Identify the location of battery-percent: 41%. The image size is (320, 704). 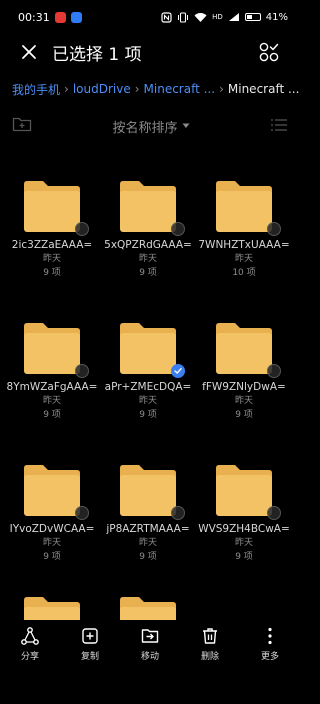
(276, 17).